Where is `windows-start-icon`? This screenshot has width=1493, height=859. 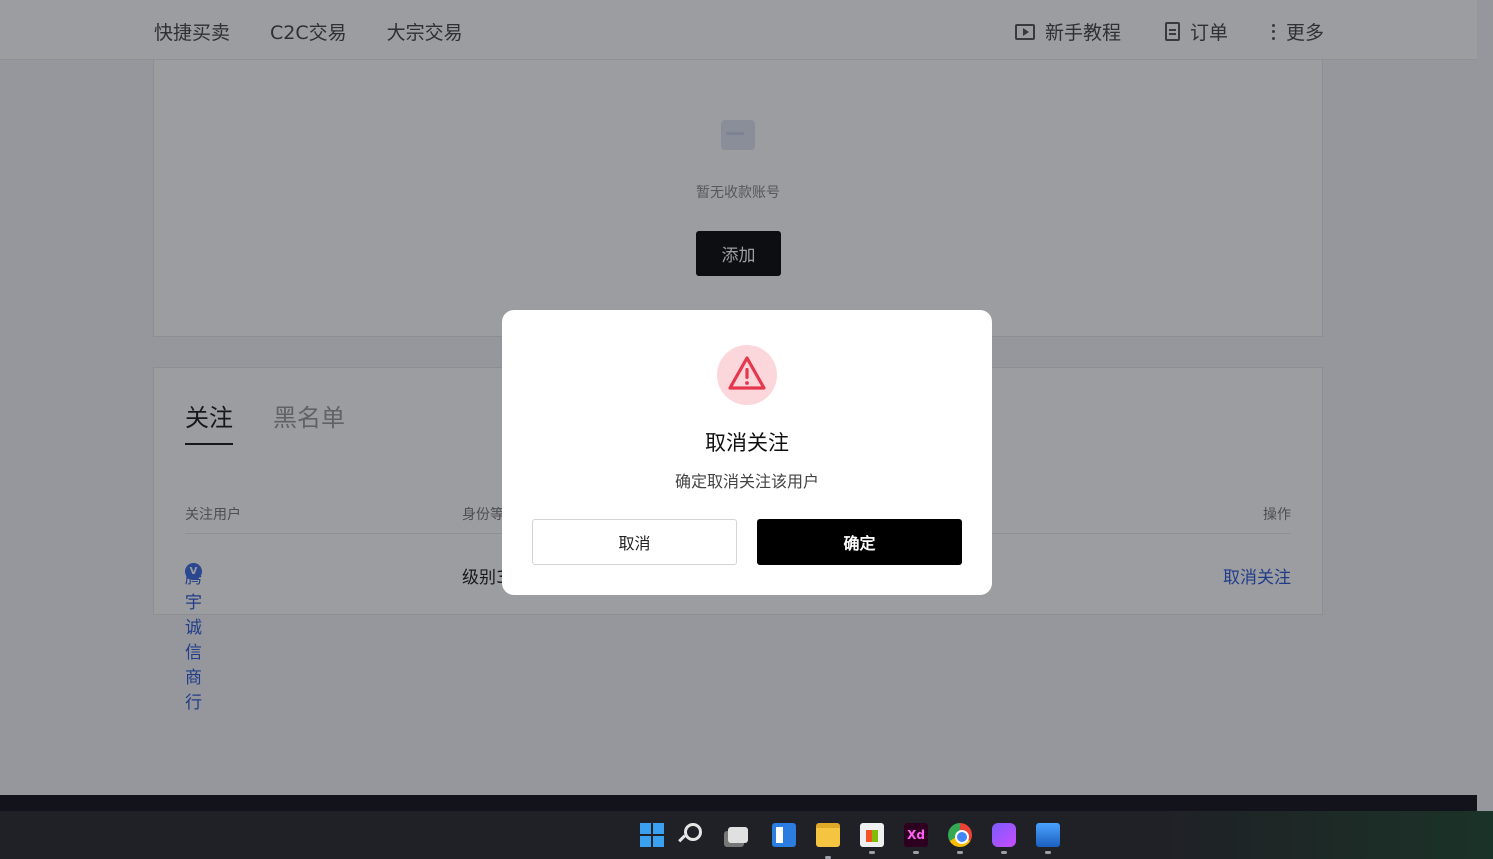
windows-start-icon is located at coordinates (652, 835).